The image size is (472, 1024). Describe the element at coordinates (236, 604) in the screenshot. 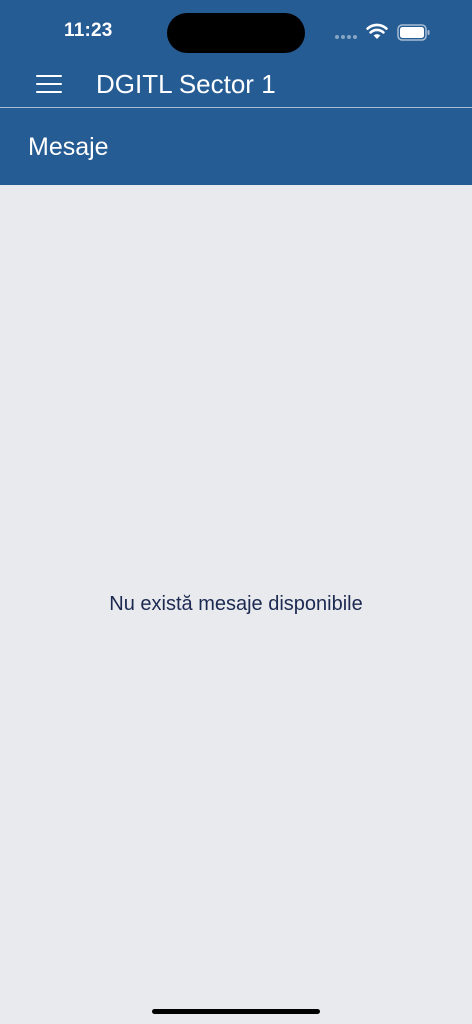

I see `empty-state-message: Nu există mesaje disponibile` at that location.